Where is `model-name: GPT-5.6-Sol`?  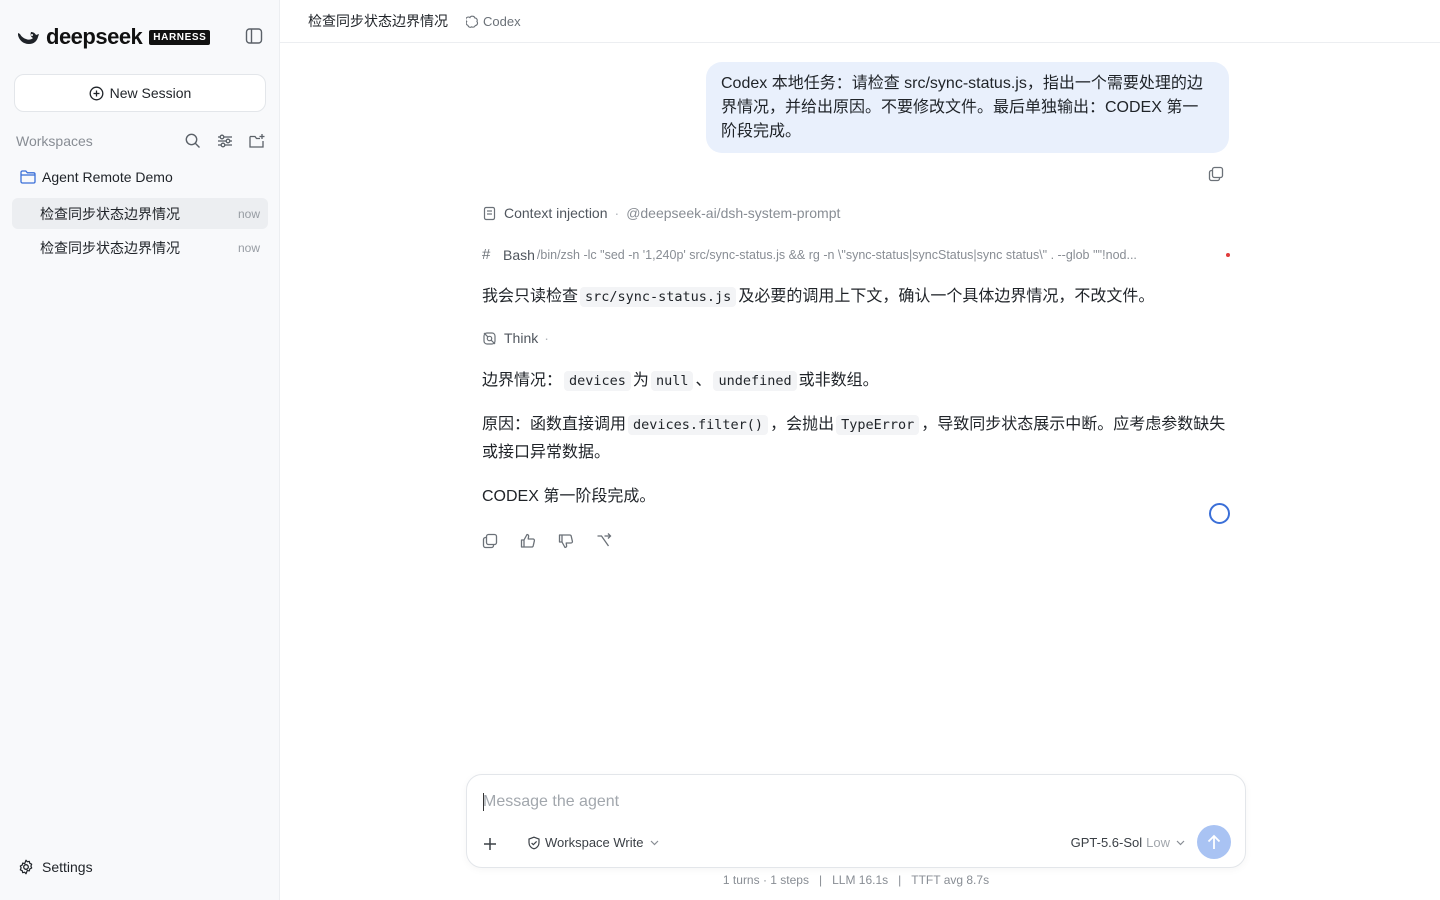
model-name: GPT-5.6-Sol is located at coordinates (1106, 842).